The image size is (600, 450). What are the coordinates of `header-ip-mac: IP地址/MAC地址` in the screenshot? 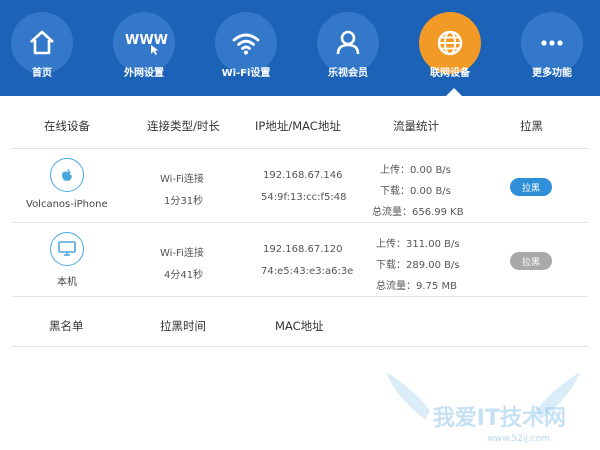 It's located at (298, 126).